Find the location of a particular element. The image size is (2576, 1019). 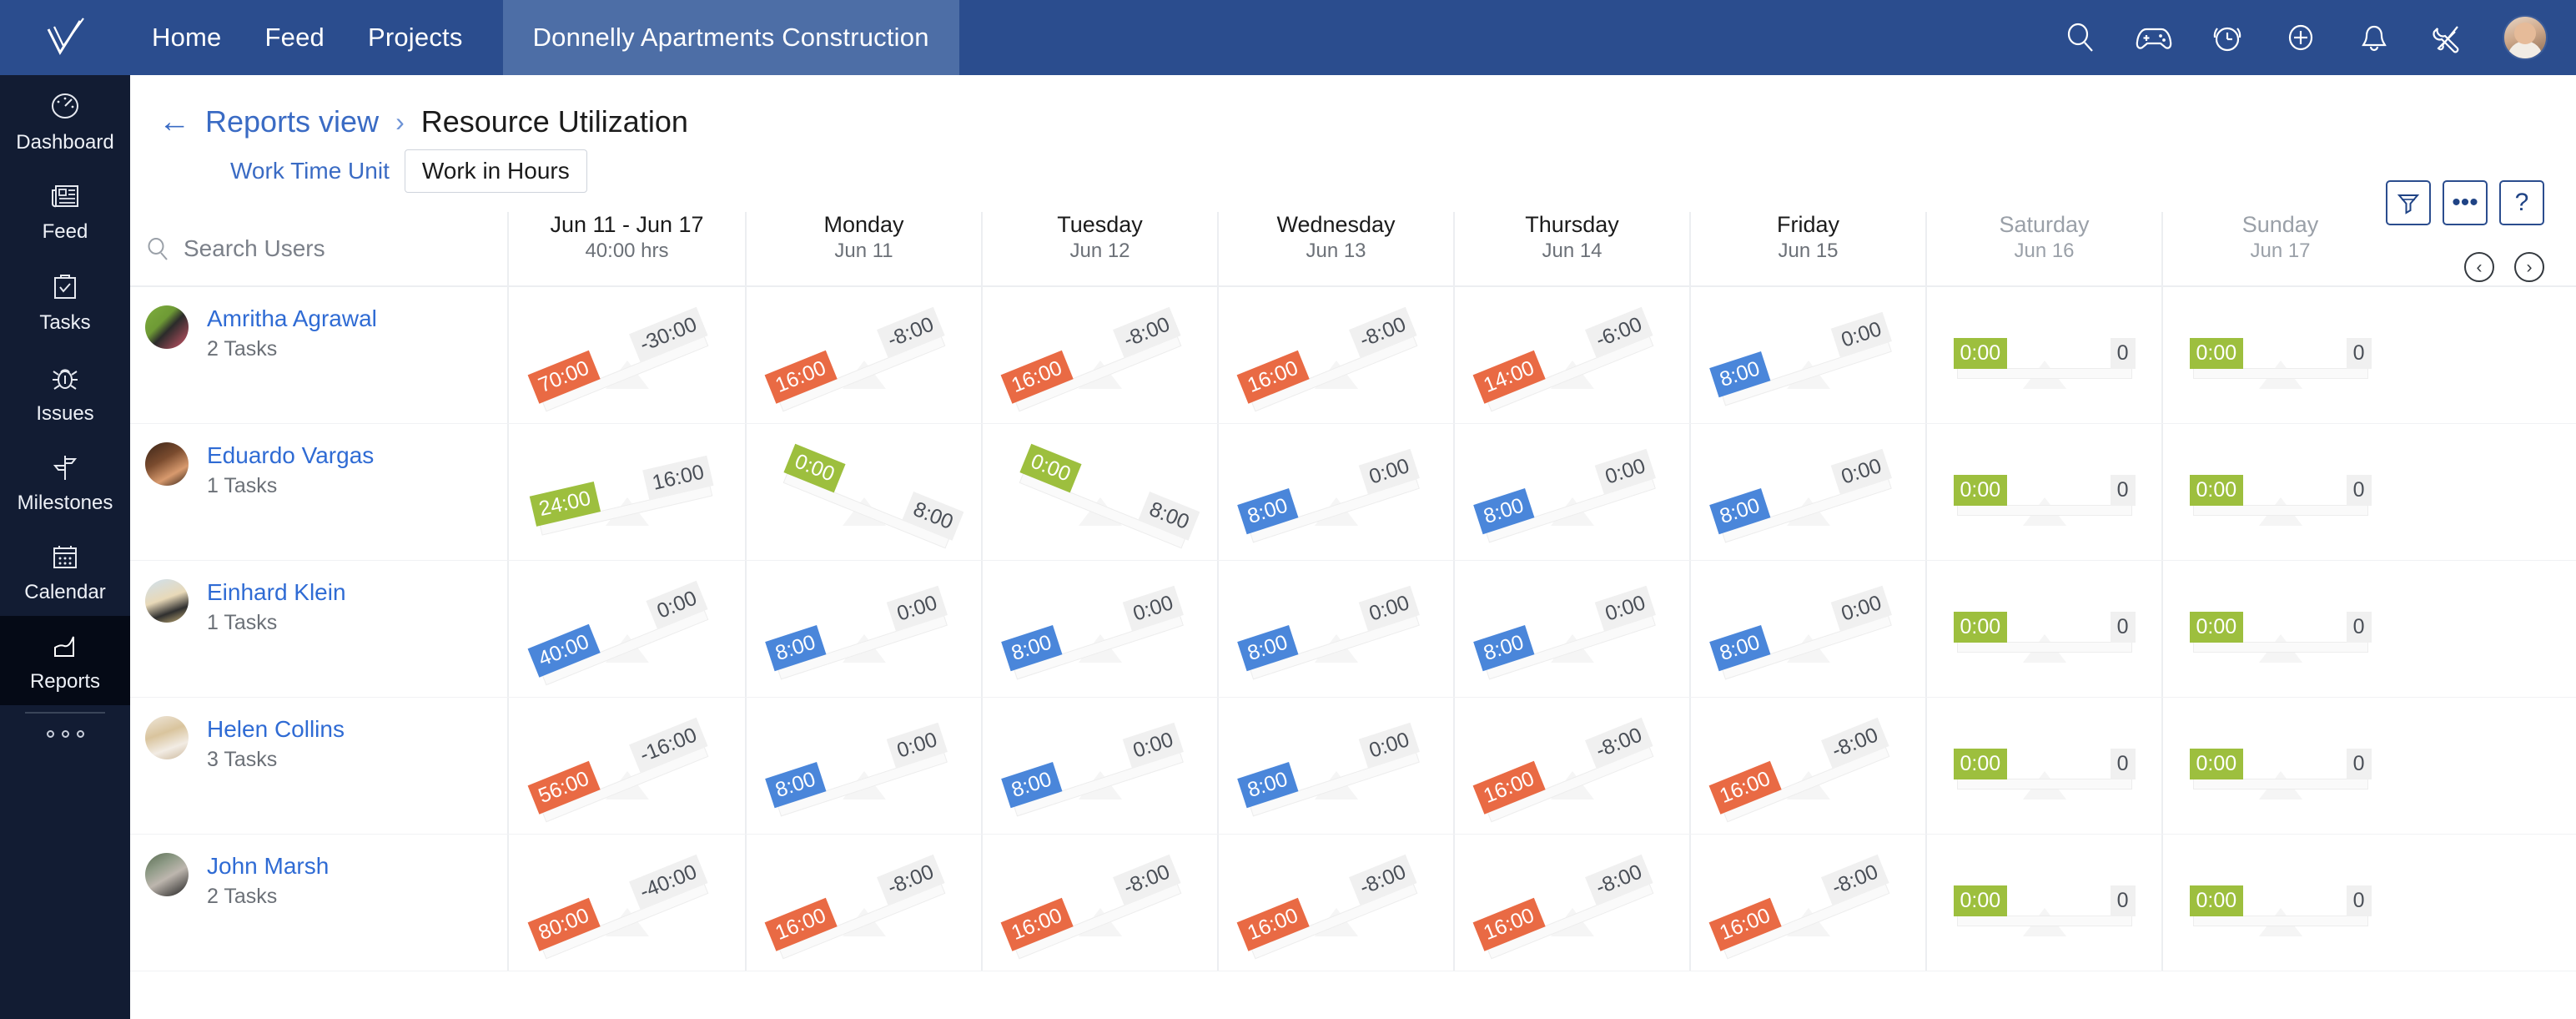

allocated-hours-badge: 0:00 is located at coordinates (2216, 900).